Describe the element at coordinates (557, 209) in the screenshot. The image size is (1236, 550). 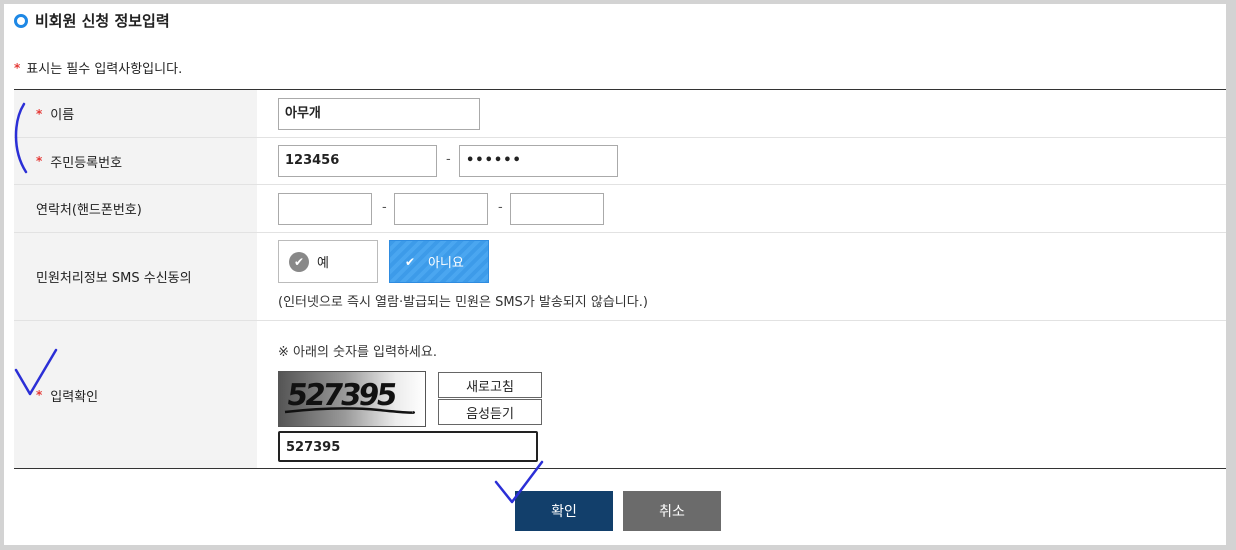
I see `phone-part3-input` at that location.